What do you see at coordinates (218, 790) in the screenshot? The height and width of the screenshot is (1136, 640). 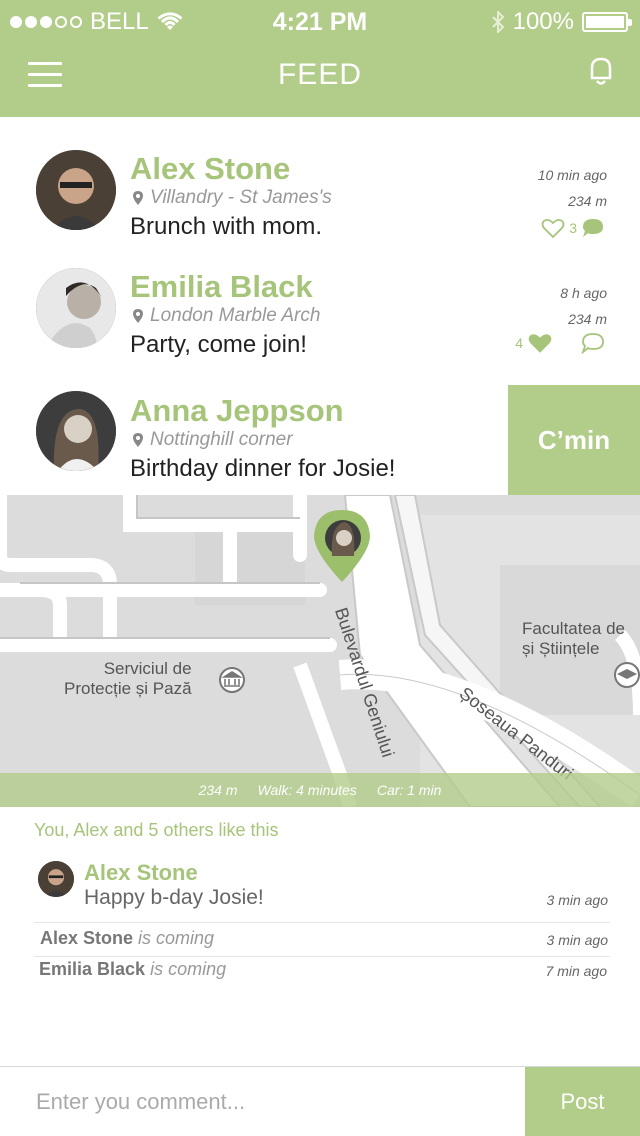 I see `route-distance: 234 m` at bounding box center [218, 790].